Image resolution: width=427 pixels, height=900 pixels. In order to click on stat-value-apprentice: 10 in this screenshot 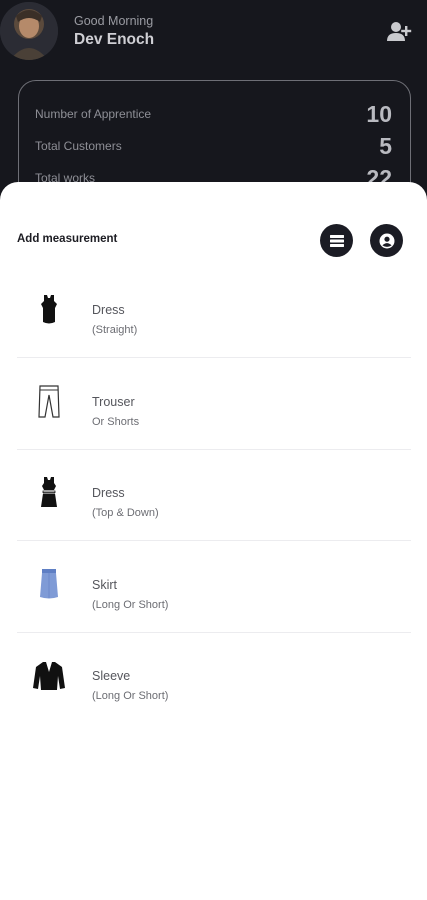, I will do `click(379, 114)`.